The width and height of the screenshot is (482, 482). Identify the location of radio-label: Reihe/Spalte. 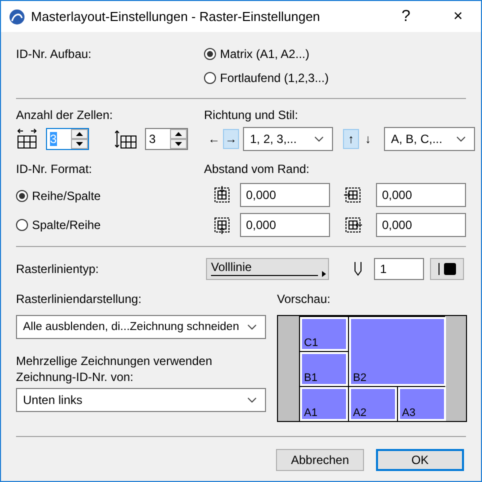
(66, 195).